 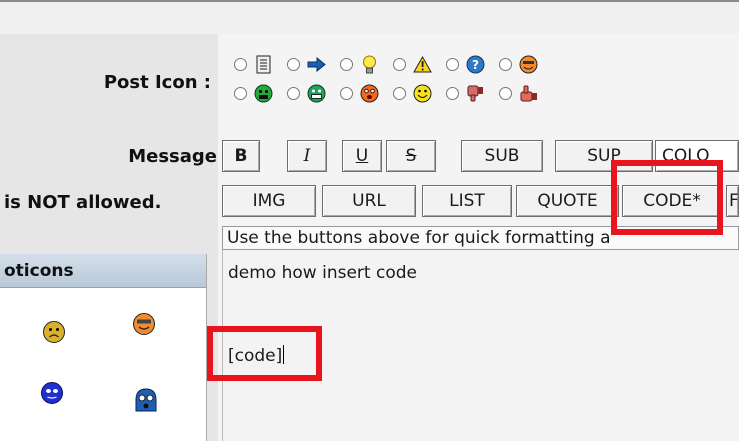 I want to click on strikethrough-button: S, so click(x=411, y=156).